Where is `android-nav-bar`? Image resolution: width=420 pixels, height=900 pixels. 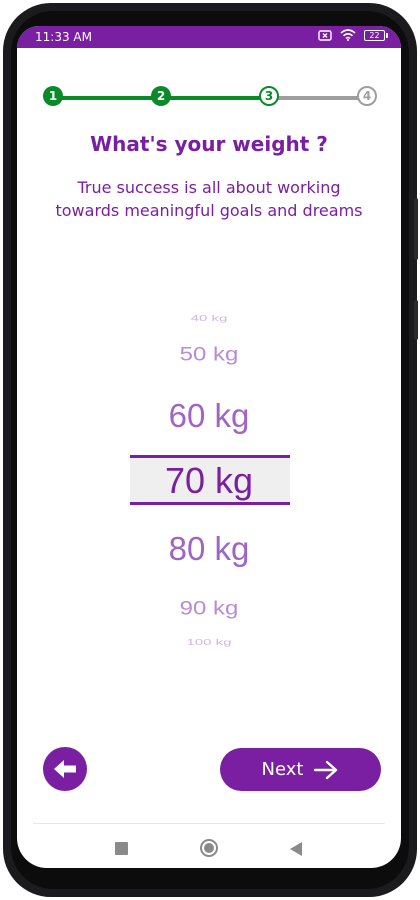 android-nav-bar is located at coordinates (209, 849).